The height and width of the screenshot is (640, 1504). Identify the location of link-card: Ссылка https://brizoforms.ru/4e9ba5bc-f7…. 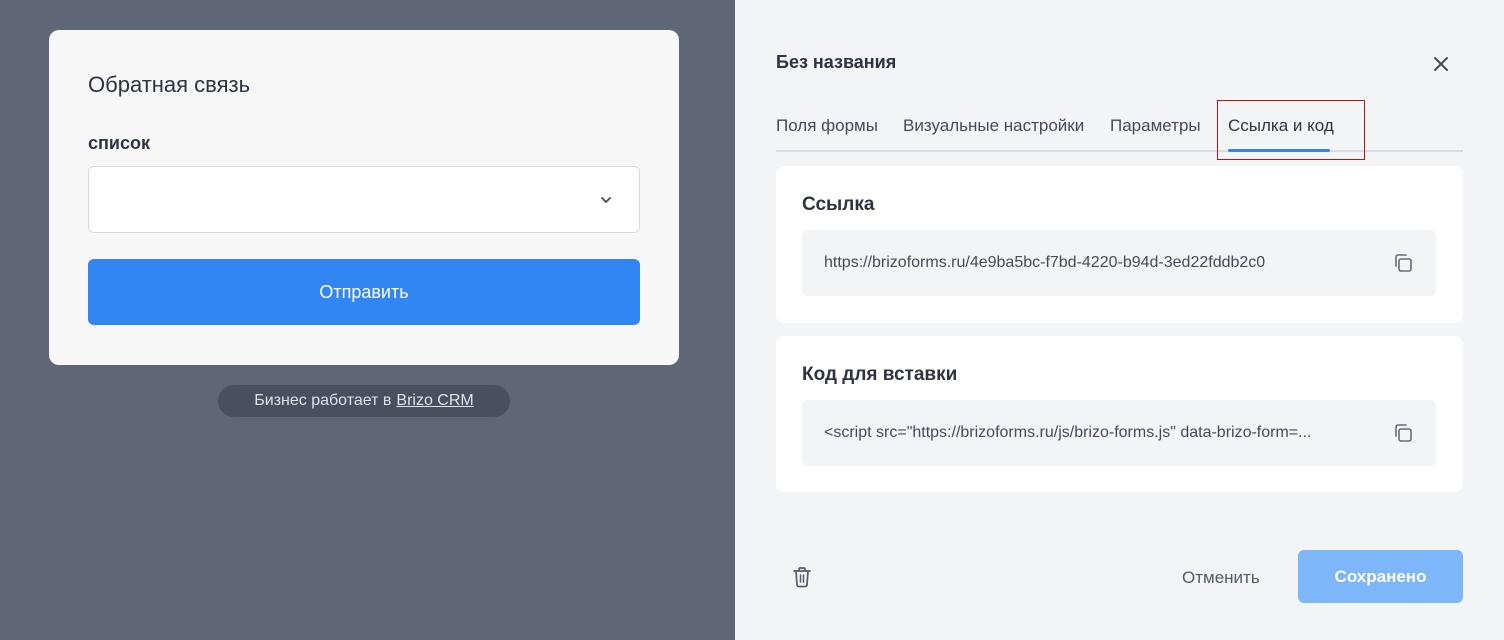
(1119, 244).